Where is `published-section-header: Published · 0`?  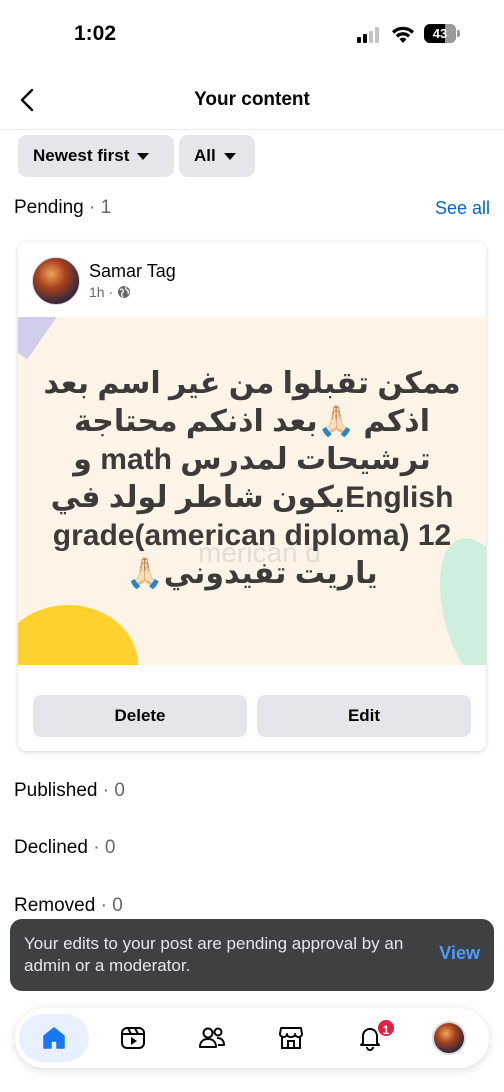
published-section-header: Published · 0 is located at coordinates (69, 791).